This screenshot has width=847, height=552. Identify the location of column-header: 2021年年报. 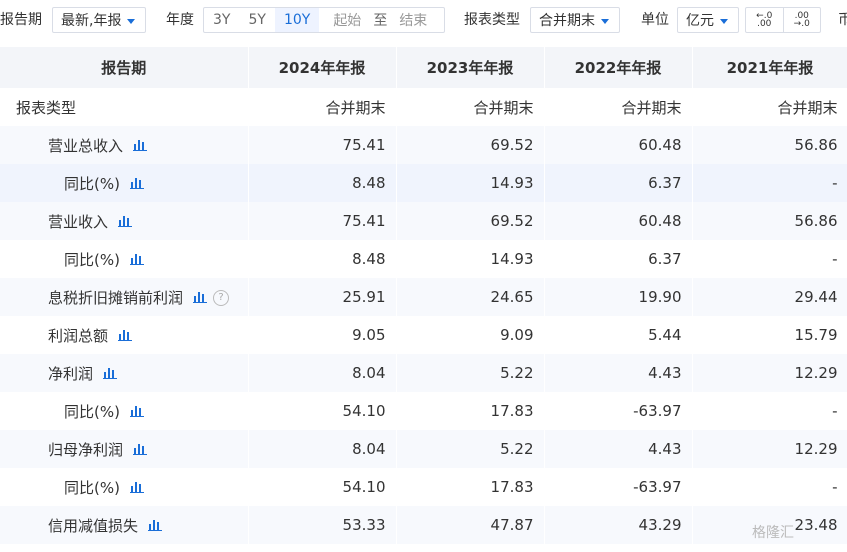
(769, 67).